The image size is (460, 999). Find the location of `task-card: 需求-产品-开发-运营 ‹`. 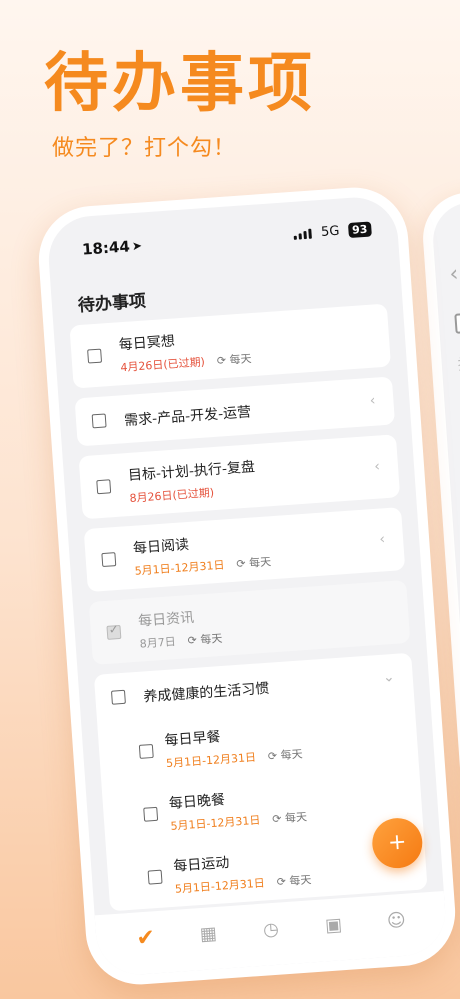

task-card: 需求-产品-开发-运营 ‹ is located at coordinates (235, 411).